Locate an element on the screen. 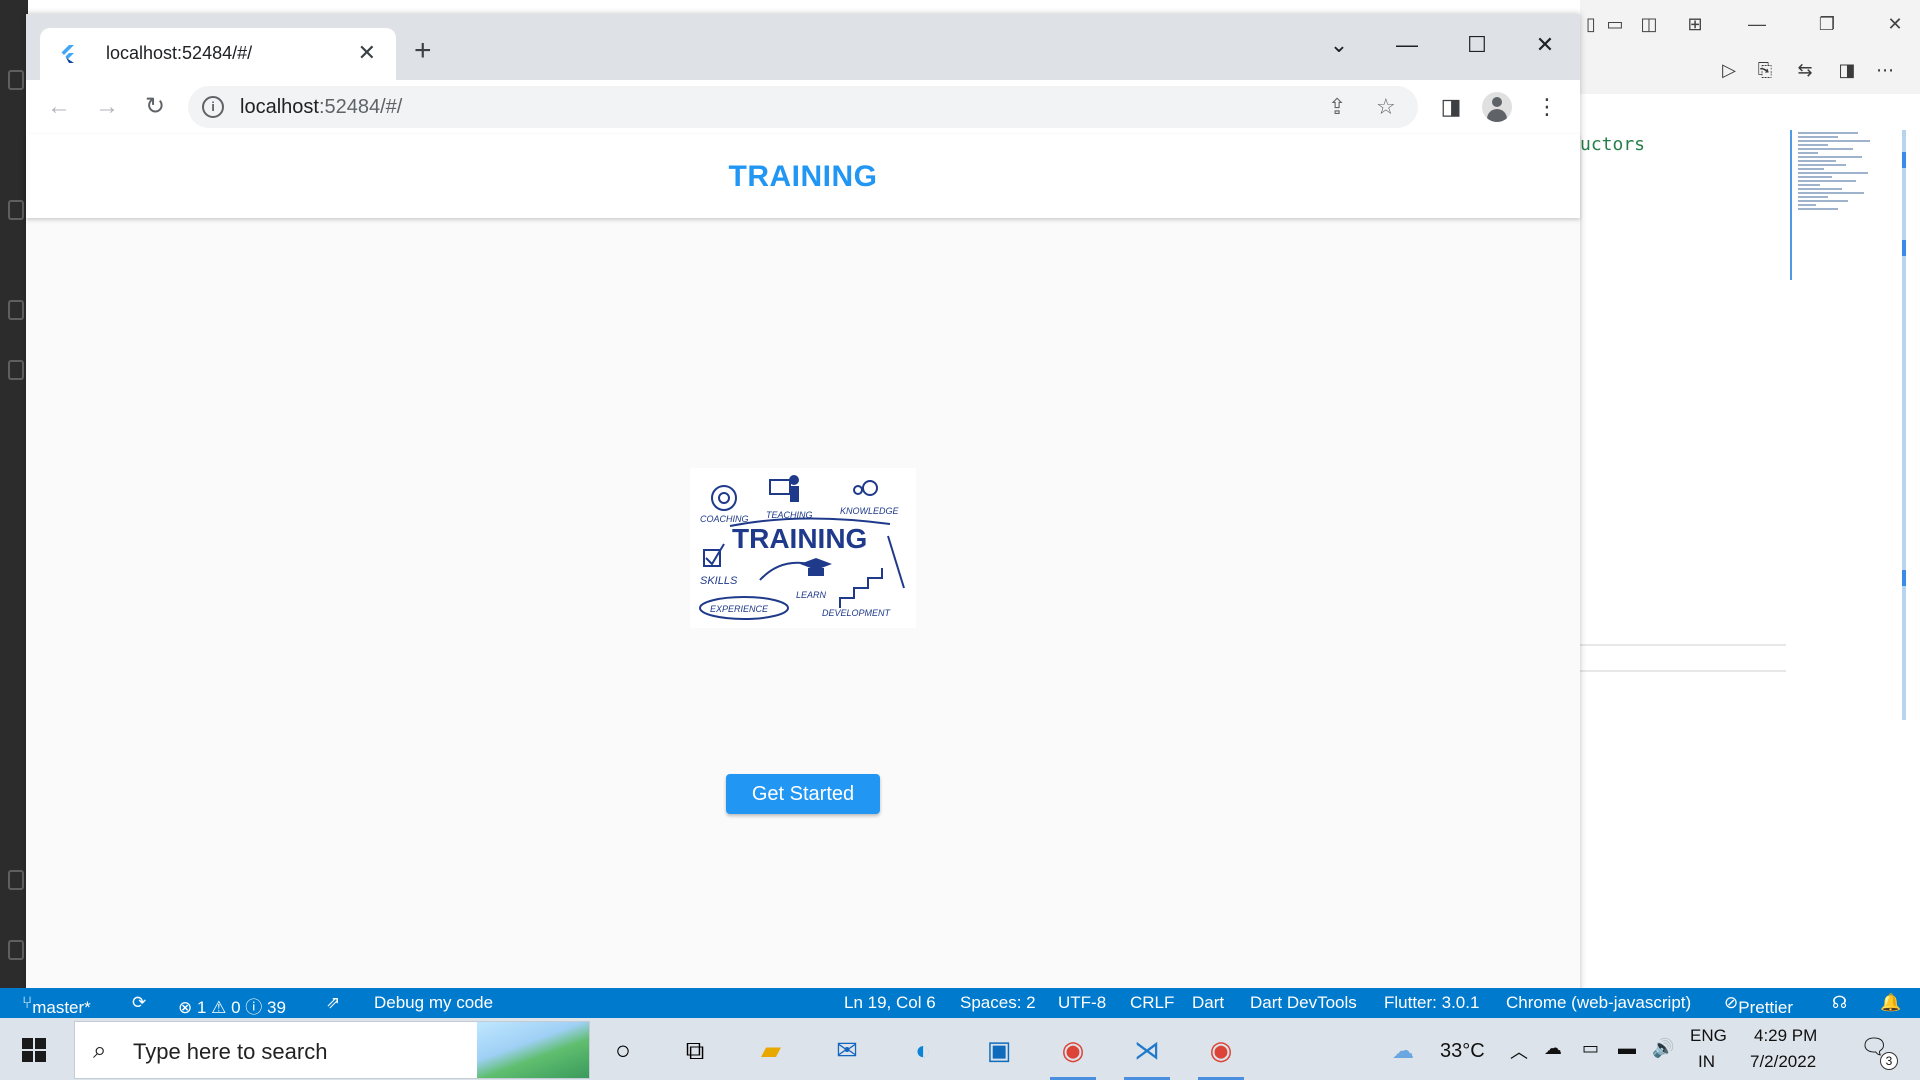 The height and width of the screenshot is (1080, 1920). file-explorer-icon: ▰ is located at coordinates (771, 1050).